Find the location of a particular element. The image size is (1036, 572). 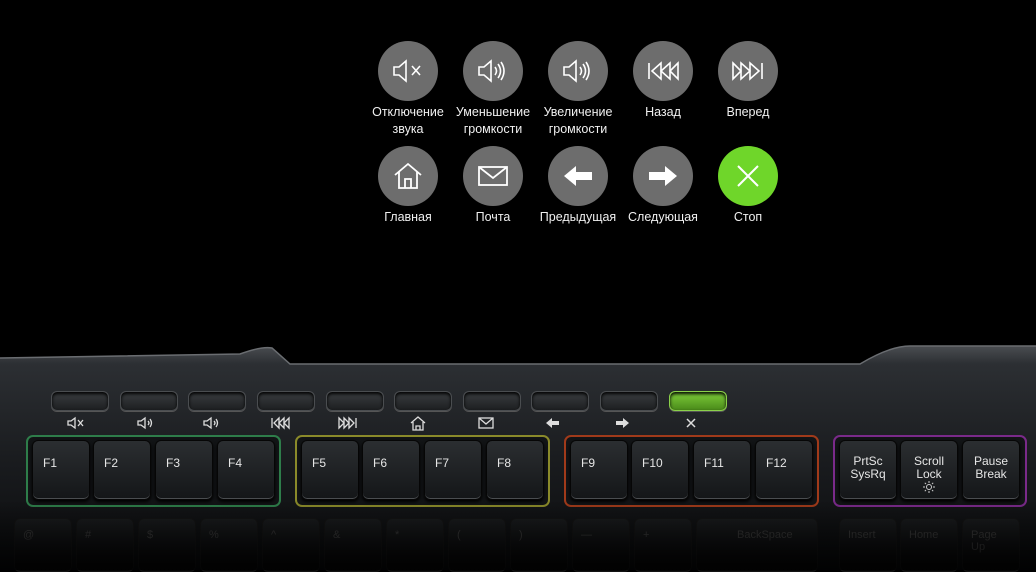

mute-button is located at coordinates (408, 71).